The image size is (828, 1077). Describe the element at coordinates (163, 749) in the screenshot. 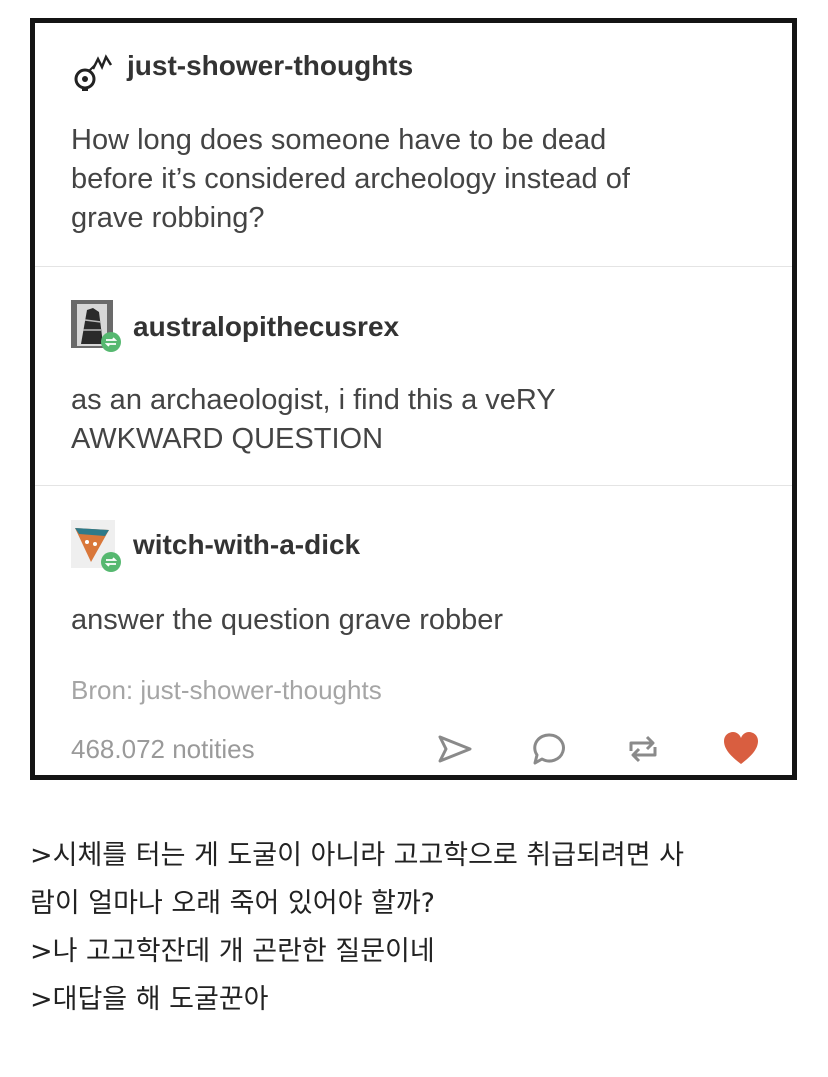

I see `notes-count: 468.072 notities` at that location.